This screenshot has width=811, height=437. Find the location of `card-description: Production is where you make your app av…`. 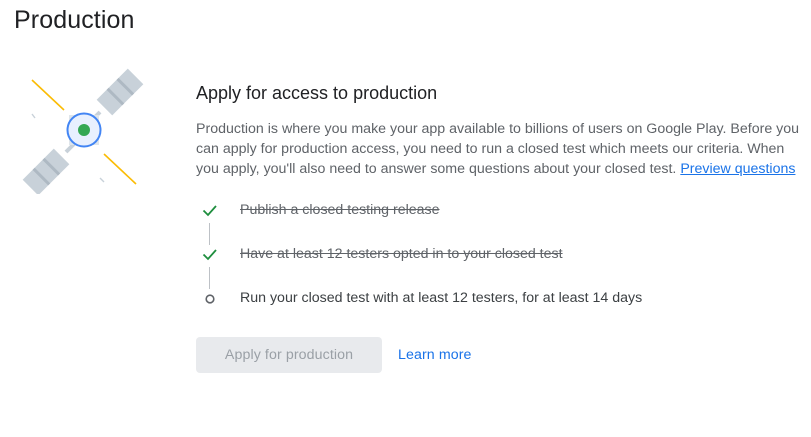

card-description: Production is where you make your app av… is located at coordinates (502, 149).